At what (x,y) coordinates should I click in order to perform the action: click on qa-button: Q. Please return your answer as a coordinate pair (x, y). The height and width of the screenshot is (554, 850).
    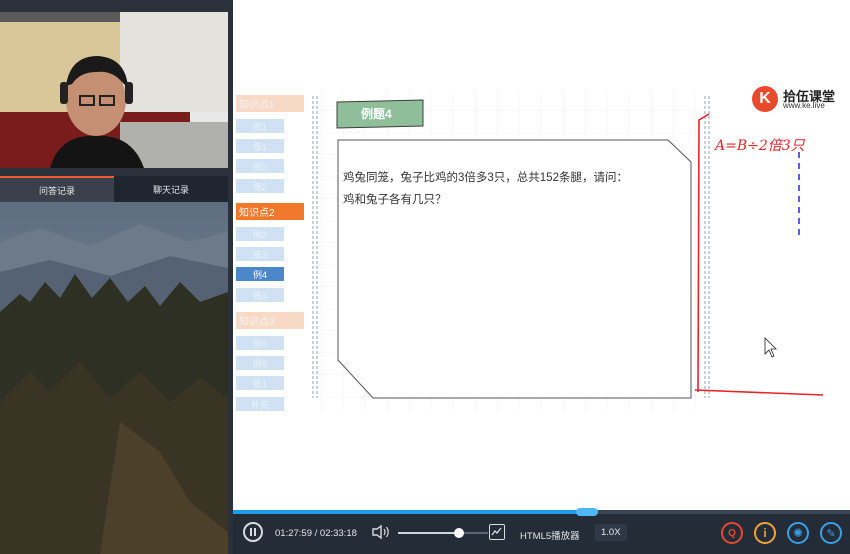
    Looking at the image, I should click on (732, 533).